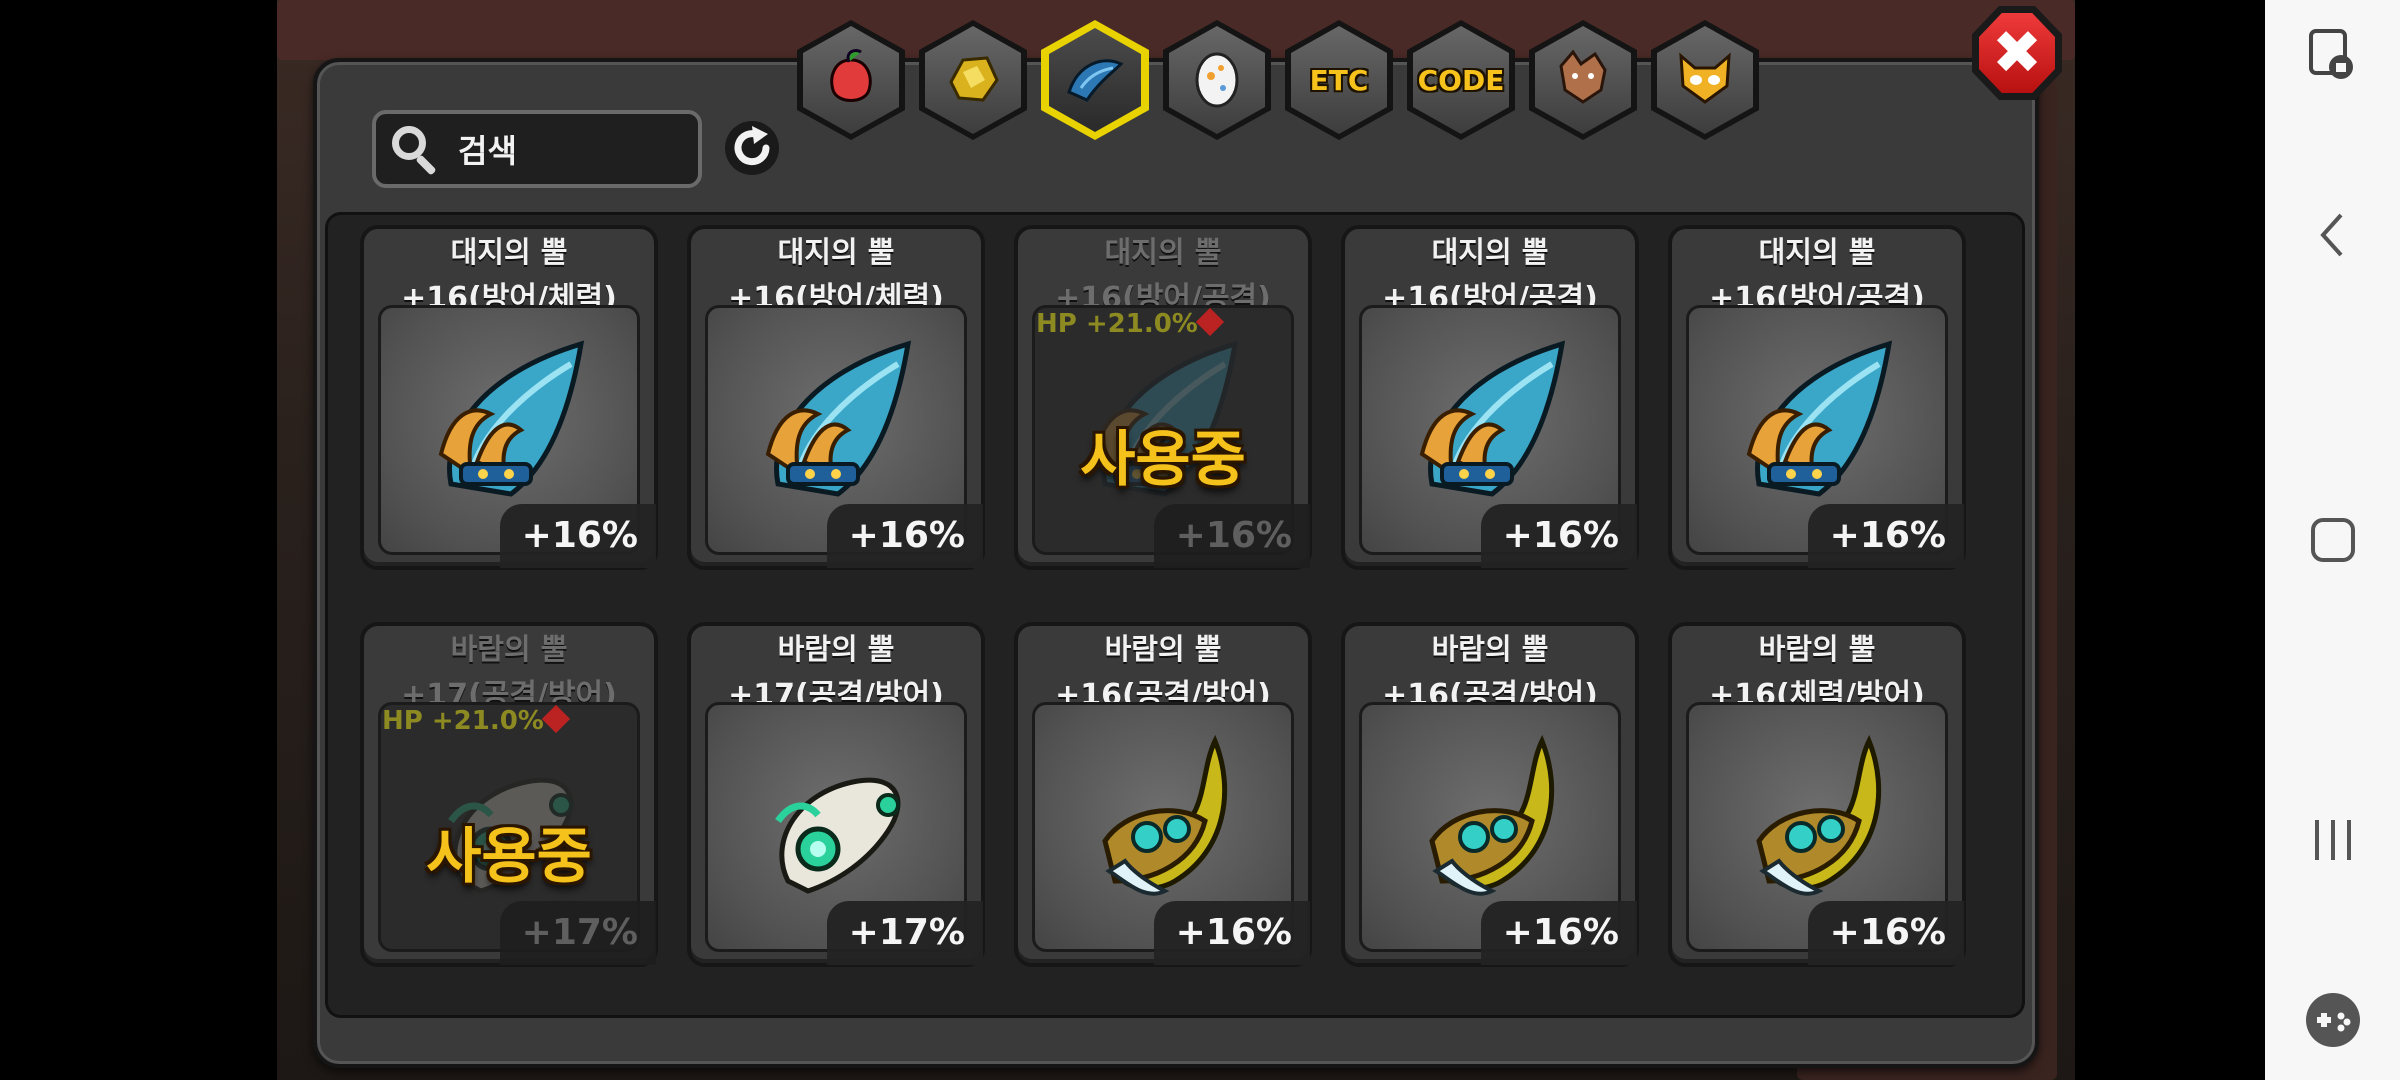  I want to click on recents-button, so click(2332, 840).